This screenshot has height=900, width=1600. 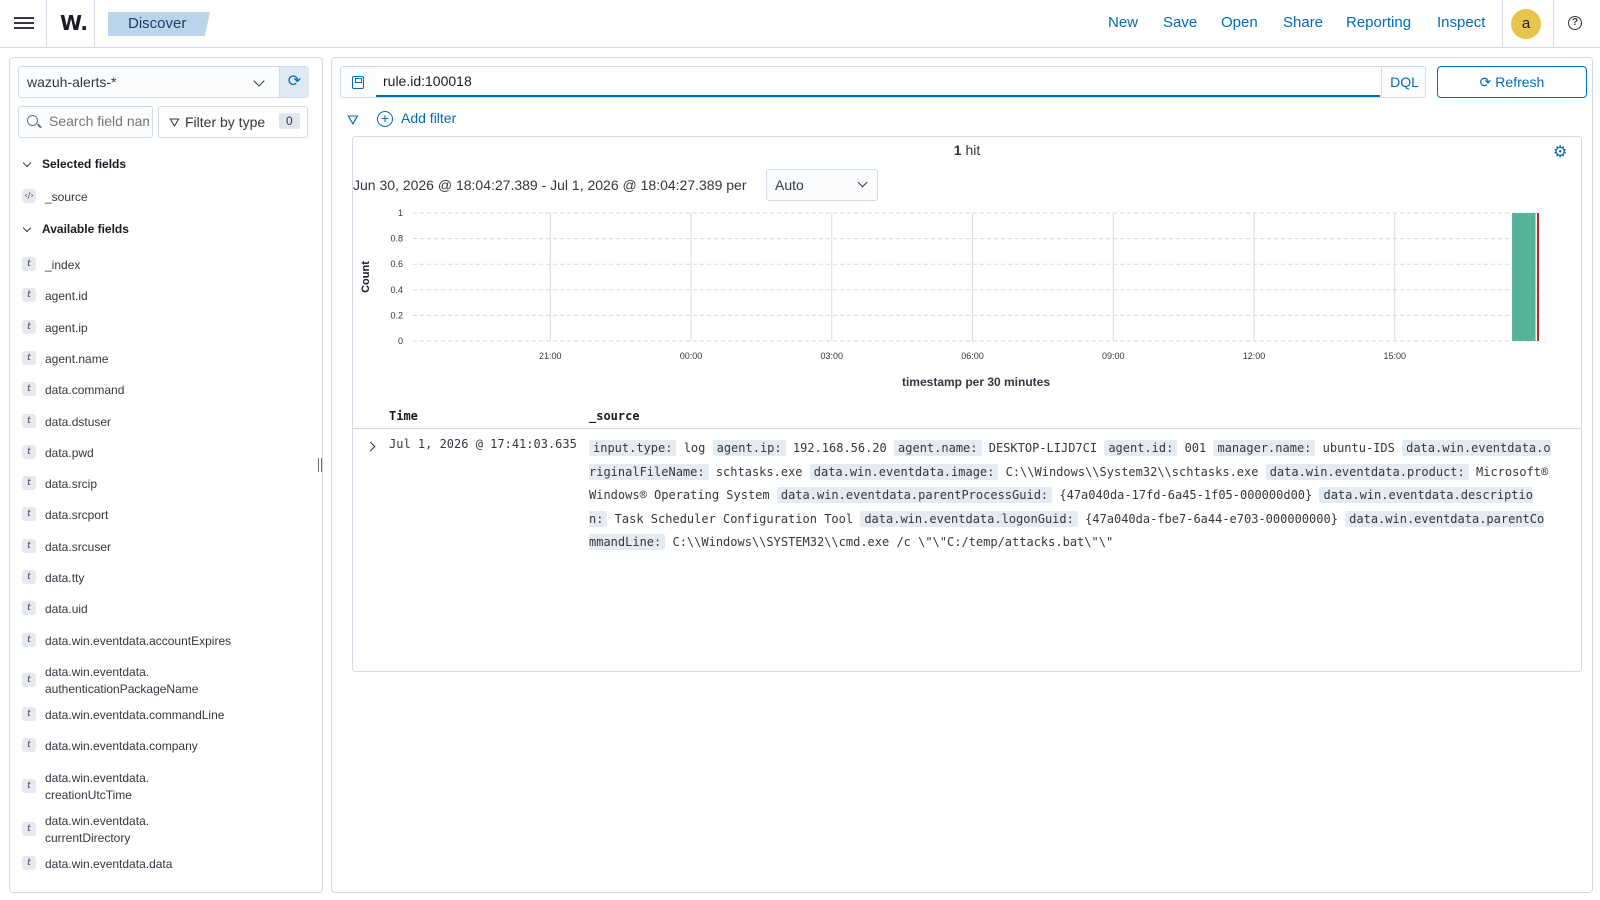 I want to click on index-pattern-value: wazuh-alerts-*, so click(x=72, y=82).